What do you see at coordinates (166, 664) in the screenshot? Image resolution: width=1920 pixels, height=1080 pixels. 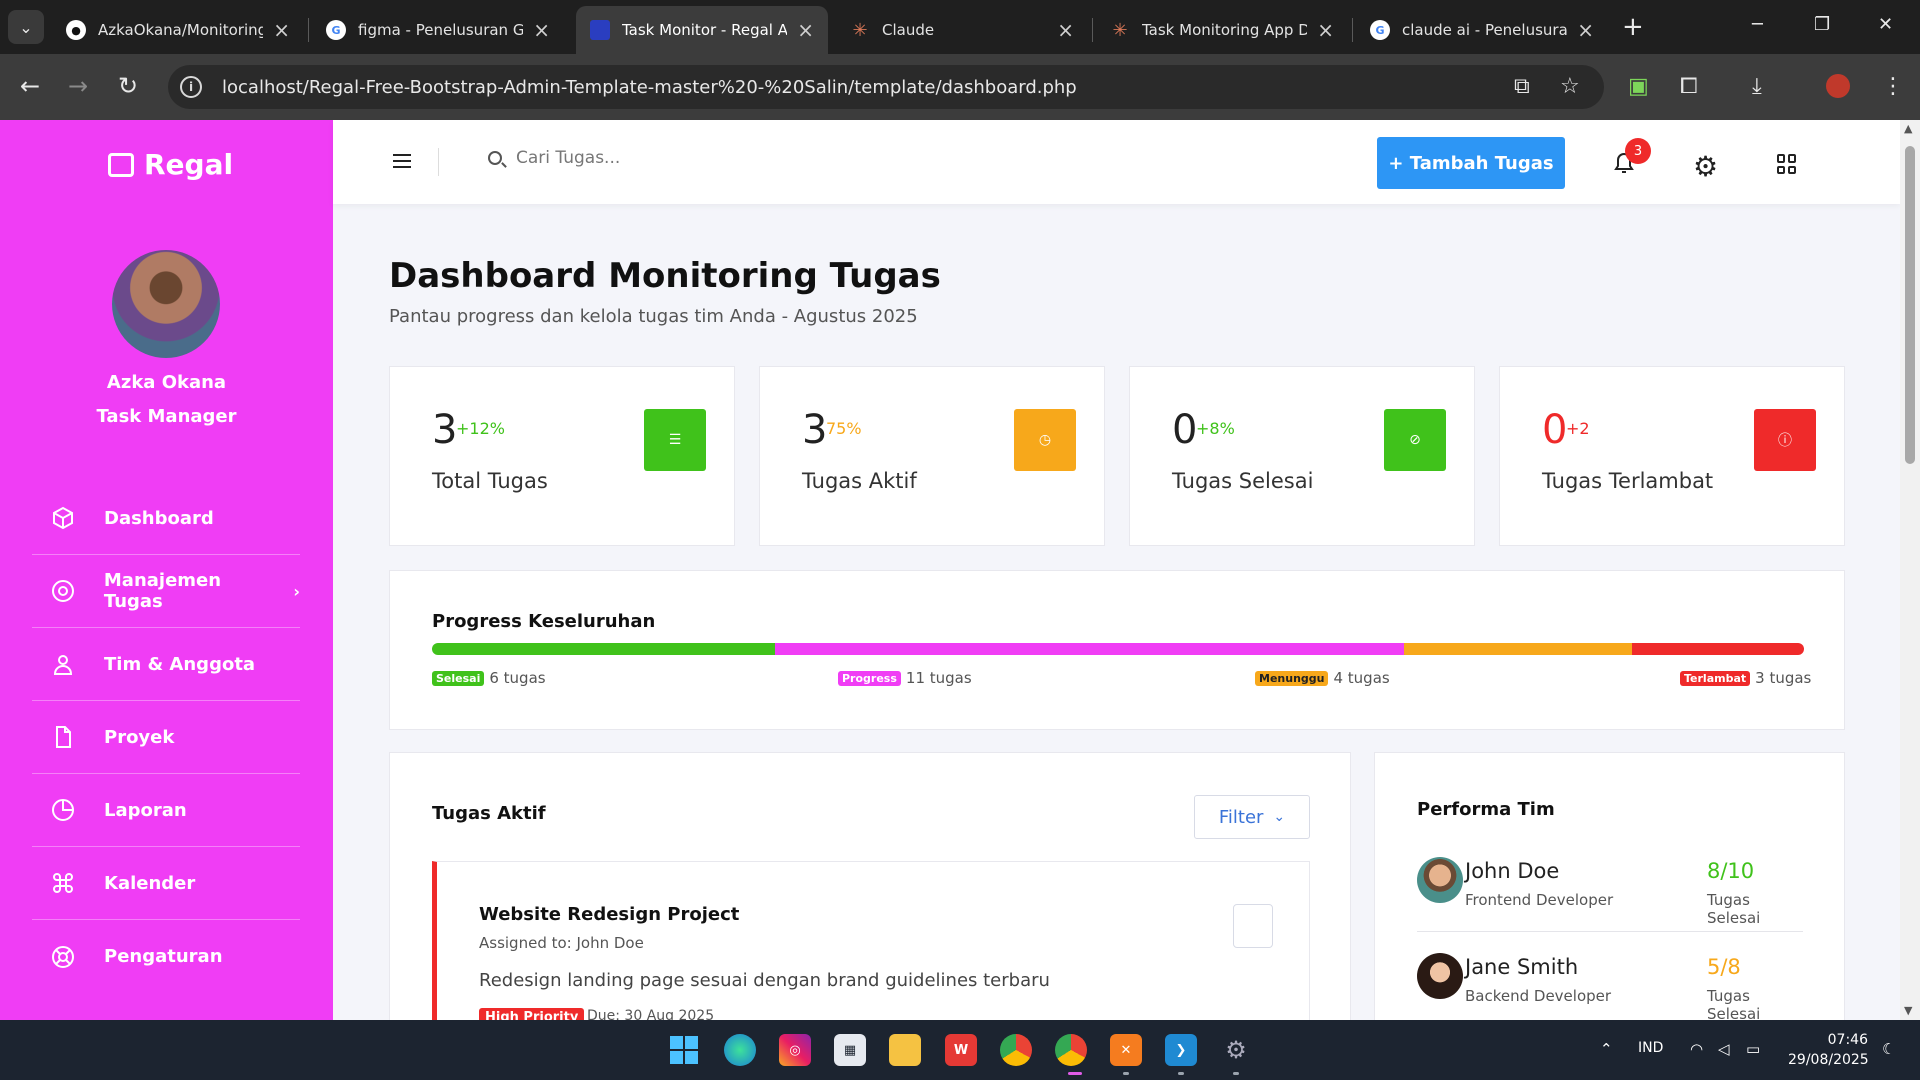 I see `sidebar-item-team: Tim & Anggota` at bounding box center [166, 664].